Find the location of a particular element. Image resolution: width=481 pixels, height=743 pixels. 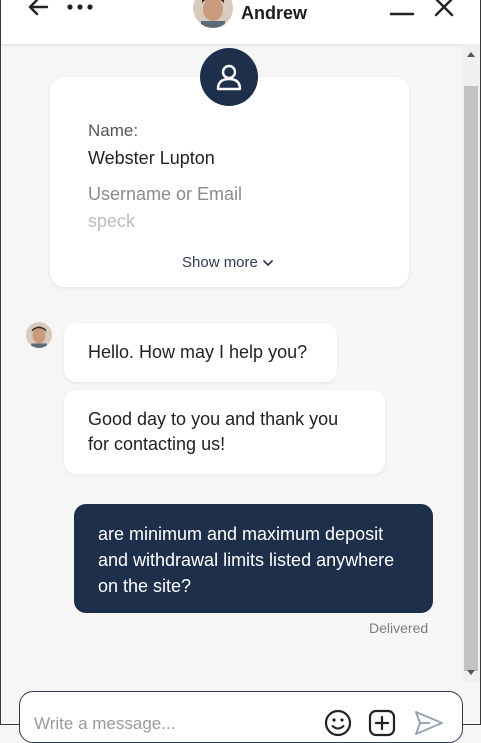

attach-button is located at coordinates (382, 723).